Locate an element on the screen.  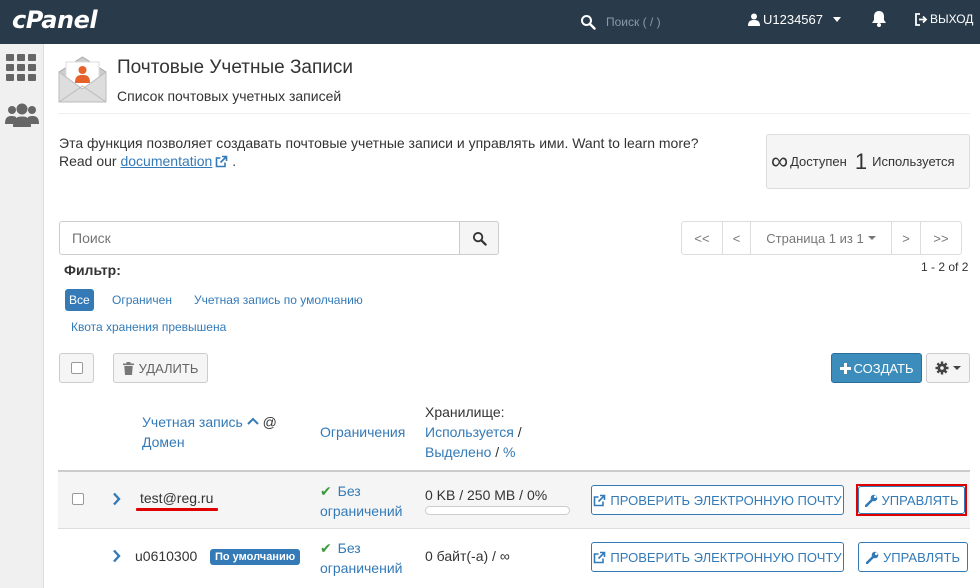
trash-icon is located at coordinates (128, 368).